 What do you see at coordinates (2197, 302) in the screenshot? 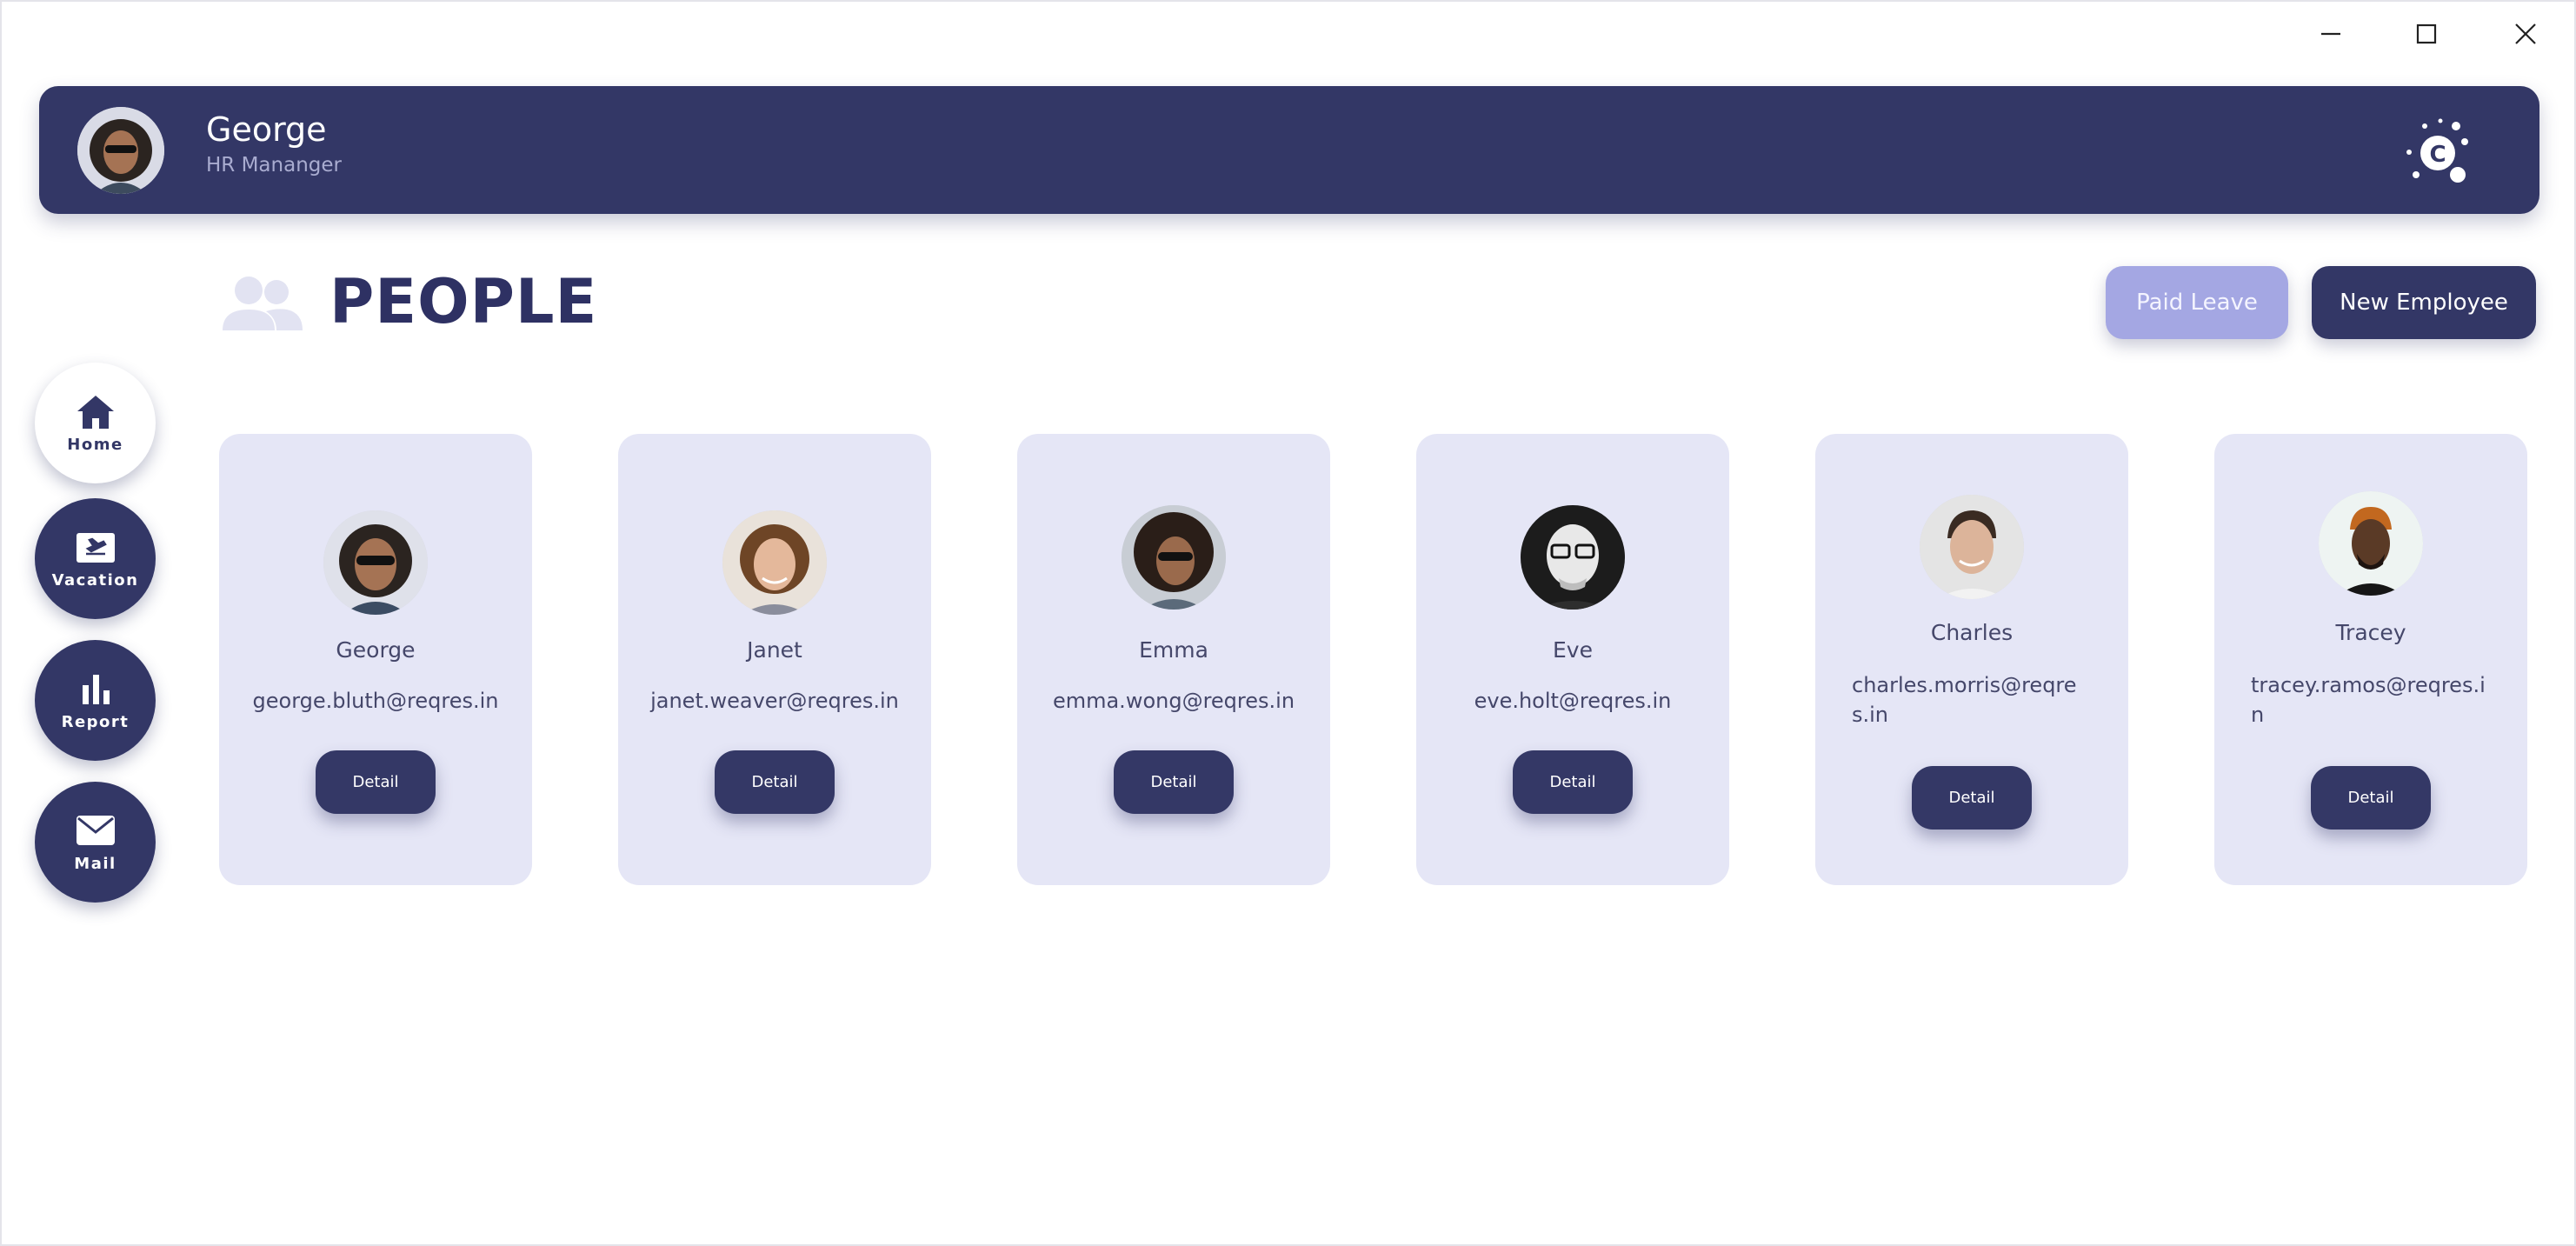
I see `paid-leave-button: Paid Leave` at bounding box center [2197, 302].